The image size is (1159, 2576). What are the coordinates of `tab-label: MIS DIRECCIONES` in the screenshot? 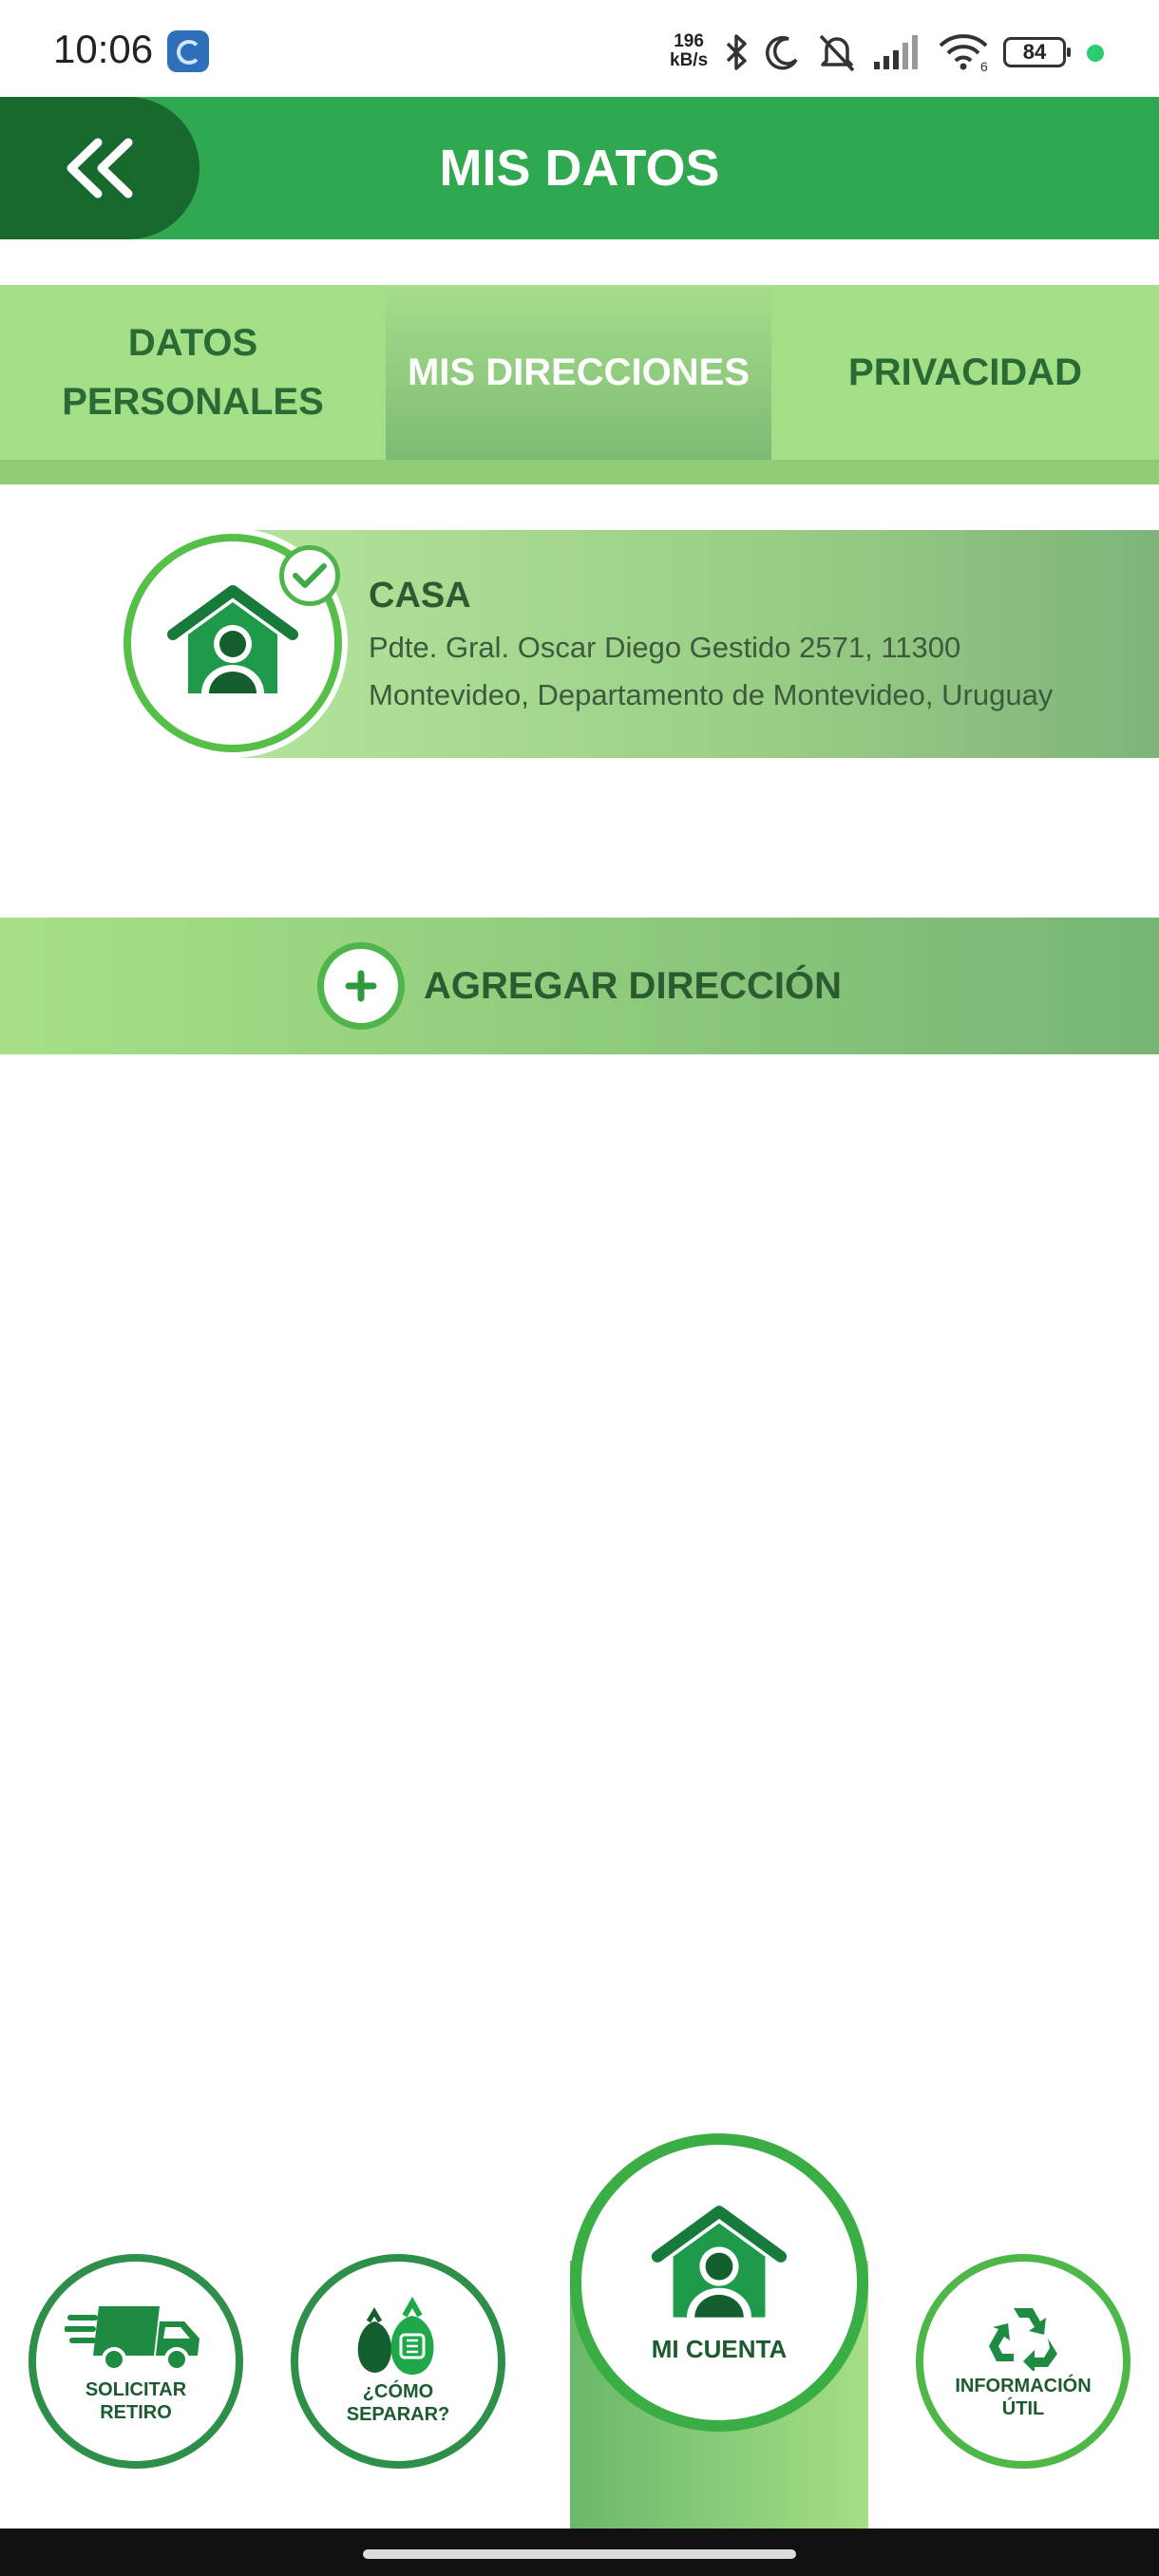 It's located at (578, 372).